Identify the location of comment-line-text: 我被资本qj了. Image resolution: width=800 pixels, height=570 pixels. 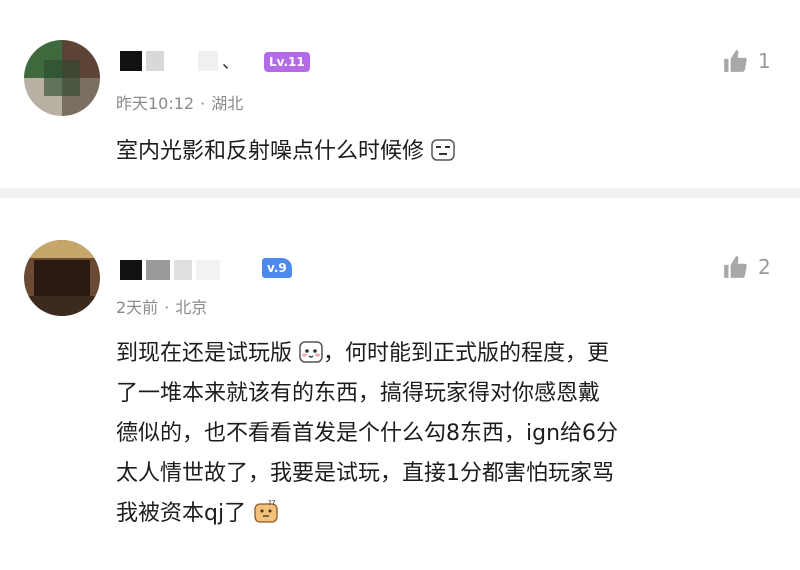
(181, 513).